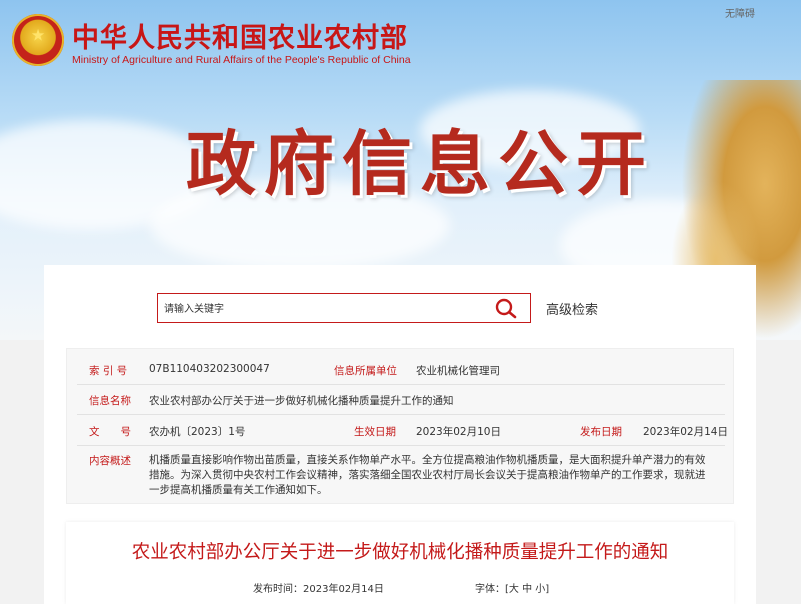 This screenshot has width=801, height=604. What do you see at coordinates (572, 308) in the screenshot?
I see `advanced-search-link: 高级检索` at bounding box center [572, 308].